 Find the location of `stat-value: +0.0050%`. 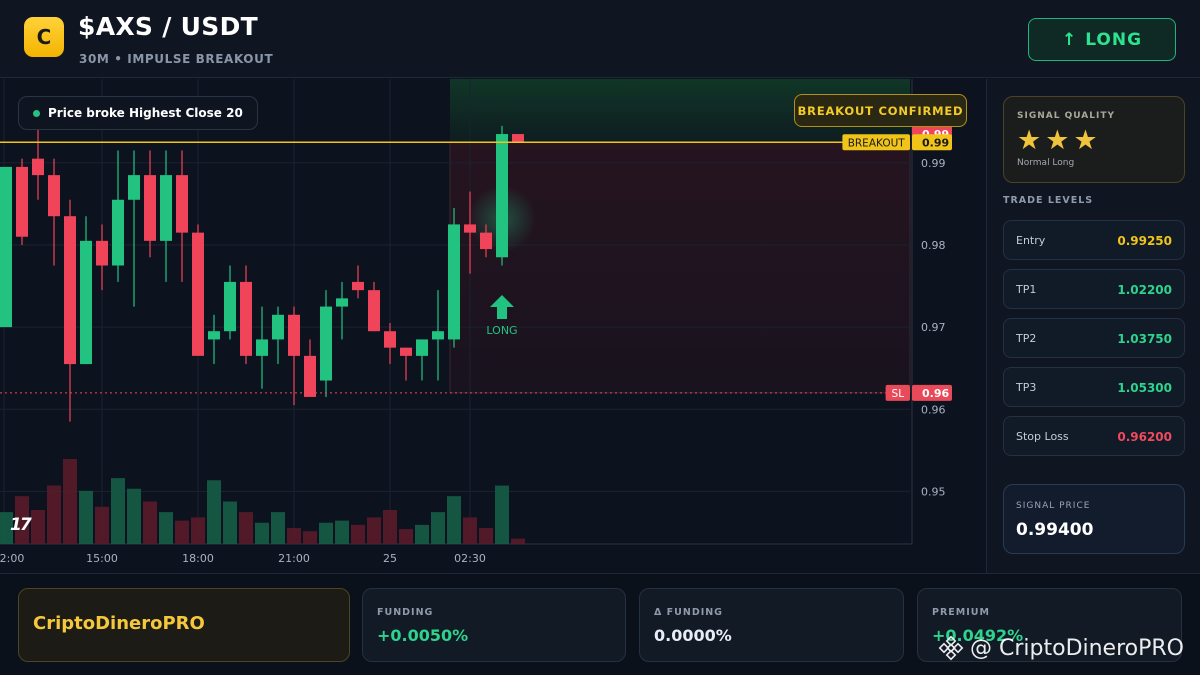

stat-value: +0.0050% is located at coordinates (423, 635).